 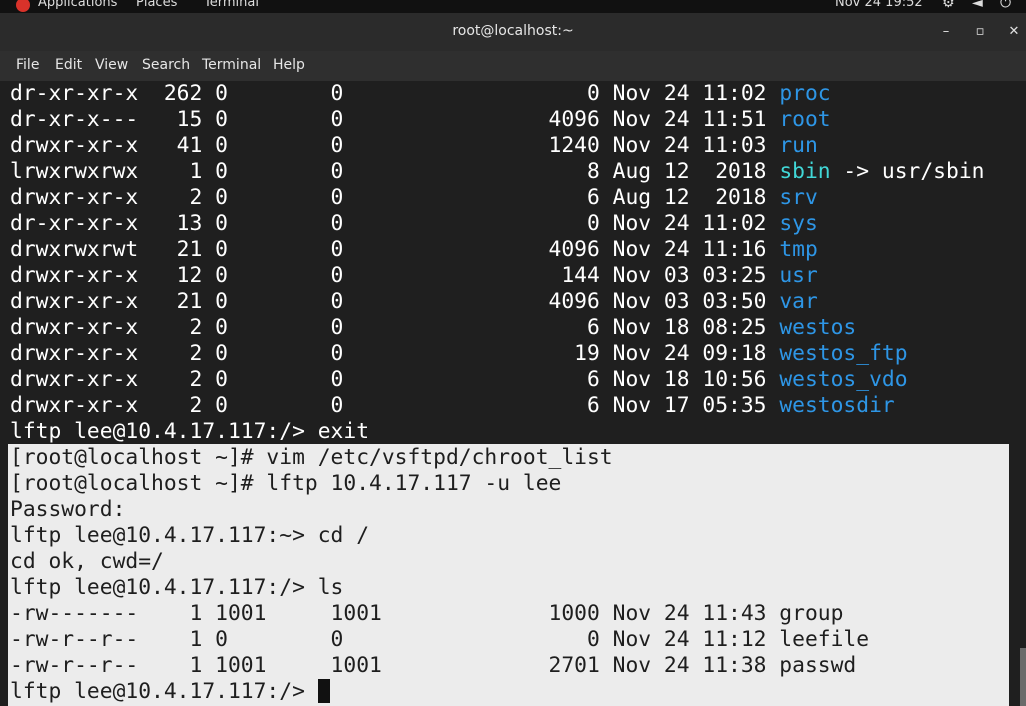 What do you see at coordinates (805, 119) in the screenshot?
I see `directory-name: root` at bounding box center [805, 119].